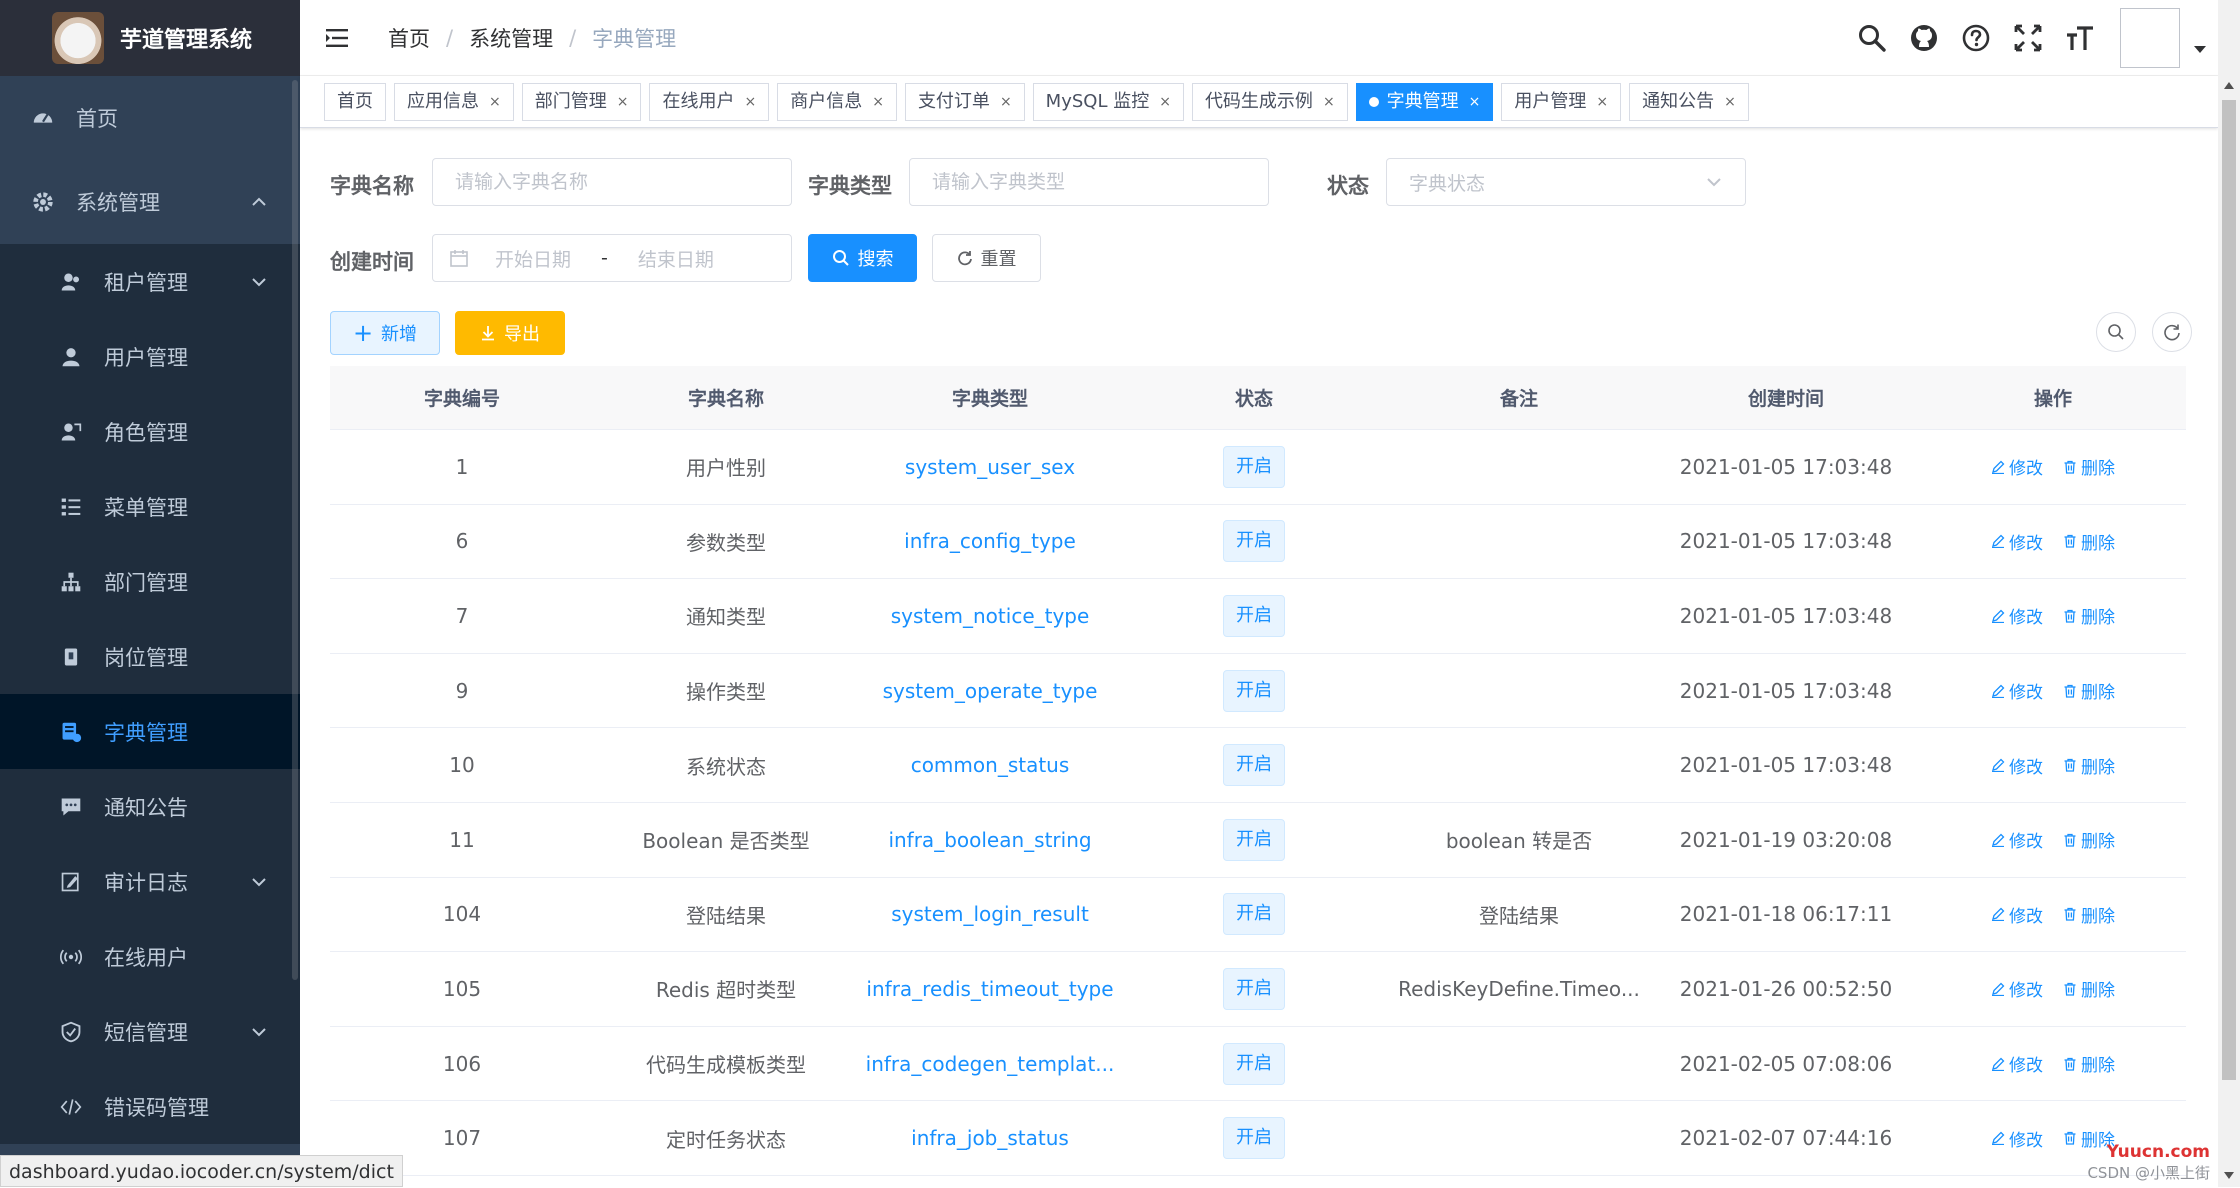  What do you see at coordinates (150, 1031) in the screenshot?
I see `sidebar-item-sms: 短信管理` at bounding box center [150, 1031].